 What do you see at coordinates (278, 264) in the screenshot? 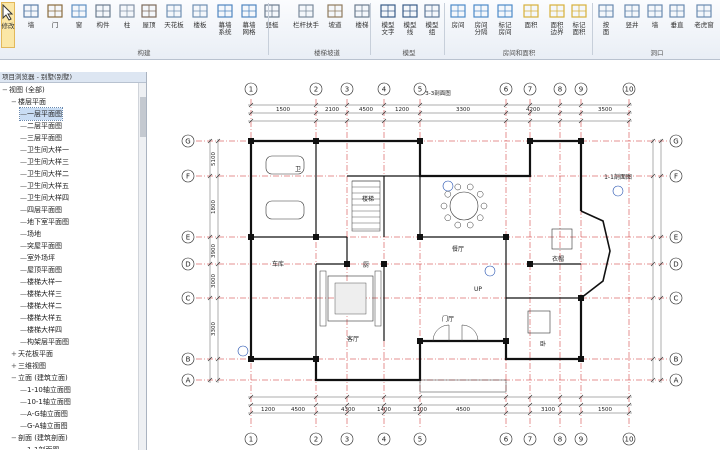
I see `room-label: 车库` at bounding box center [278, 264].